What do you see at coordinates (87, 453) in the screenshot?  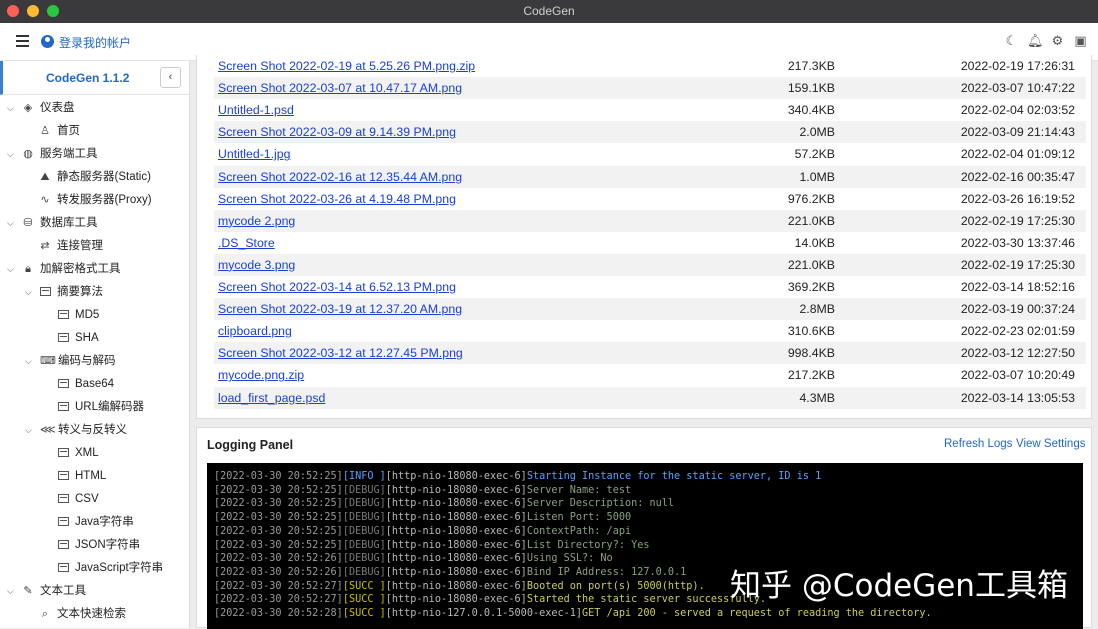 I see `nav-label: XML` at bounding box center [87, 453].